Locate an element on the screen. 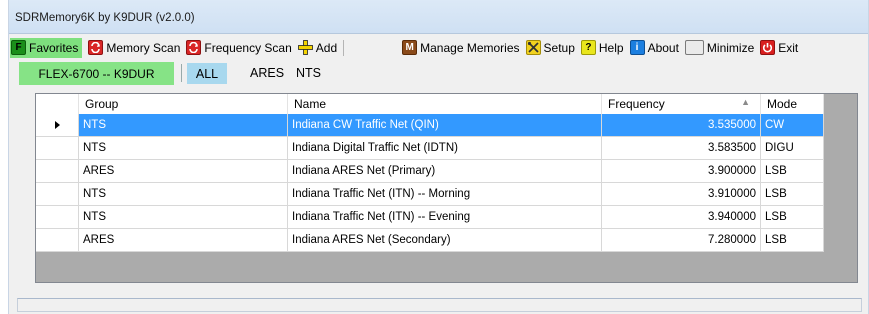 Image resolution: width=869 pixels, height=314 pixels. radio-tab: FLEX-6700 -- K9DUR is located at coordinates (96, 73).